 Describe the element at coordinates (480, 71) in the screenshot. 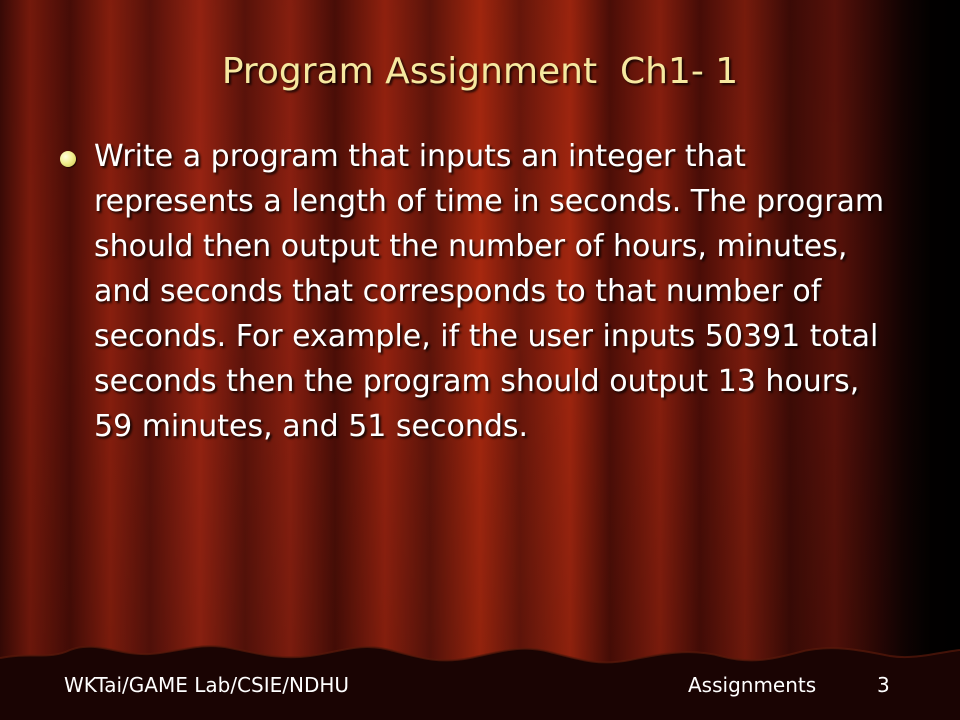

I see `slide-title: Program Assignment Ch1- 1` at that location.